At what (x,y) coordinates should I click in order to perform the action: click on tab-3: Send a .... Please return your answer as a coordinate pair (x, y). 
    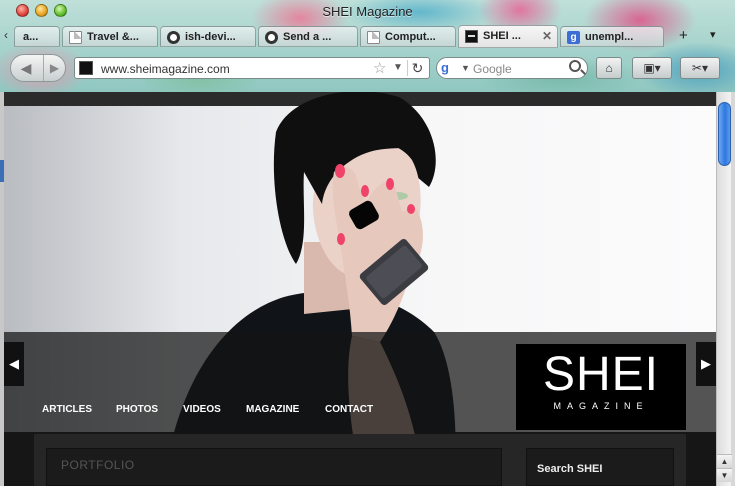
    Looking at the image, I should click on (308, 36).